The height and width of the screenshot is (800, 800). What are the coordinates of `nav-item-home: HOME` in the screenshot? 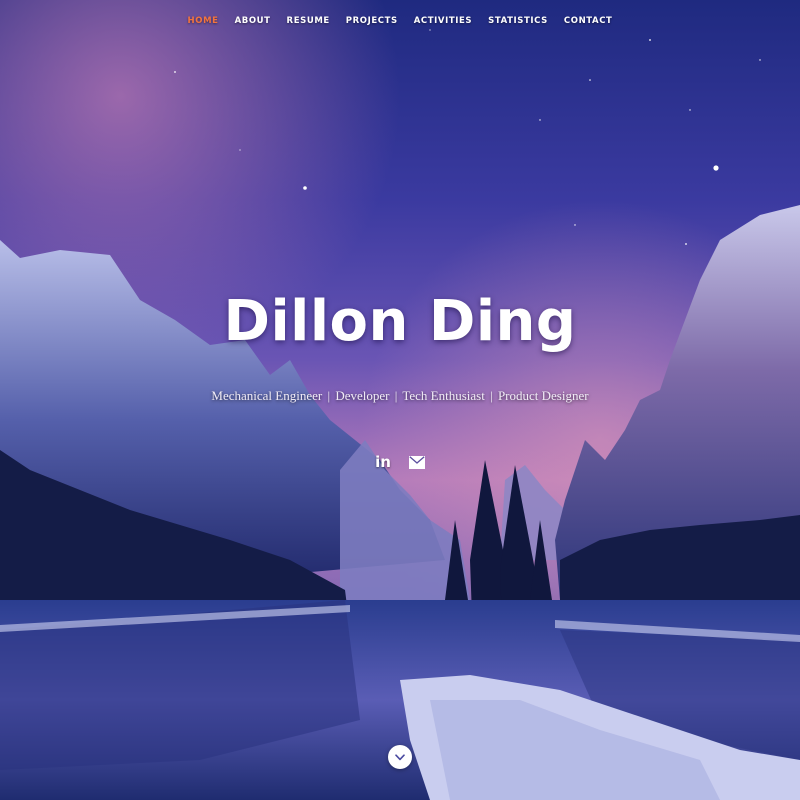 It's located at (203, 21).